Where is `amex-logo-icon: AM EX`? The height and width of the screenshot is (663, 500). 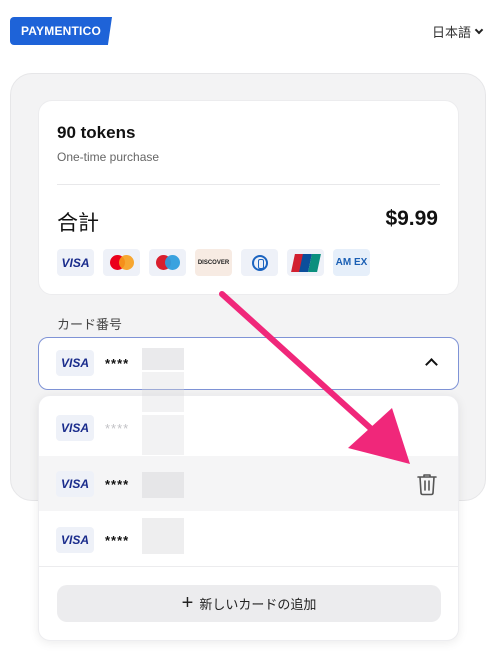
amex-logo-icon: AM EX is located at coordinates (351, 262).